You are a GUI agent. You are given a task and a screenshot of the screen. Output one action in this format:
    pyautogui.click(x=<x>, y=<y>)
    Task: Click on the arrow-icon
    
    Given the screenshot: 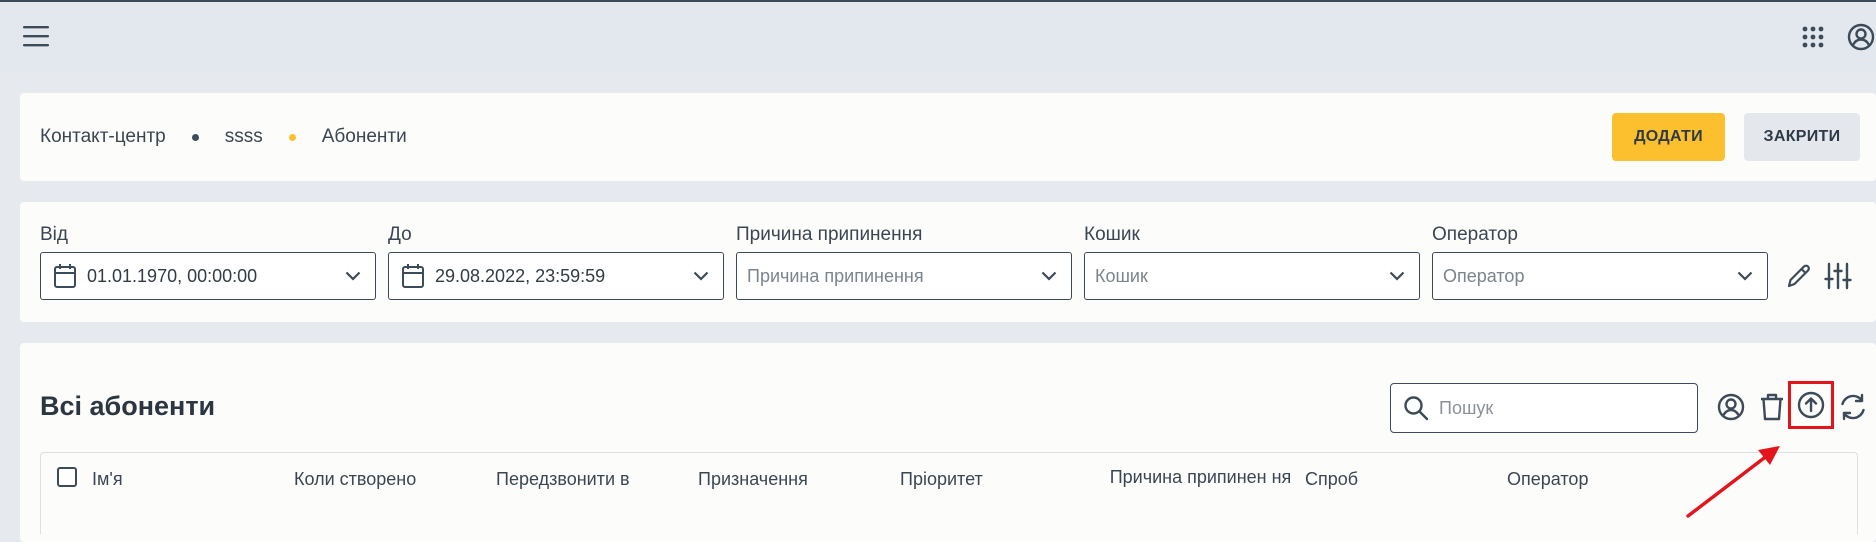 What is the action you would take?
    pyautogui.click(x=1733, y=482)
    